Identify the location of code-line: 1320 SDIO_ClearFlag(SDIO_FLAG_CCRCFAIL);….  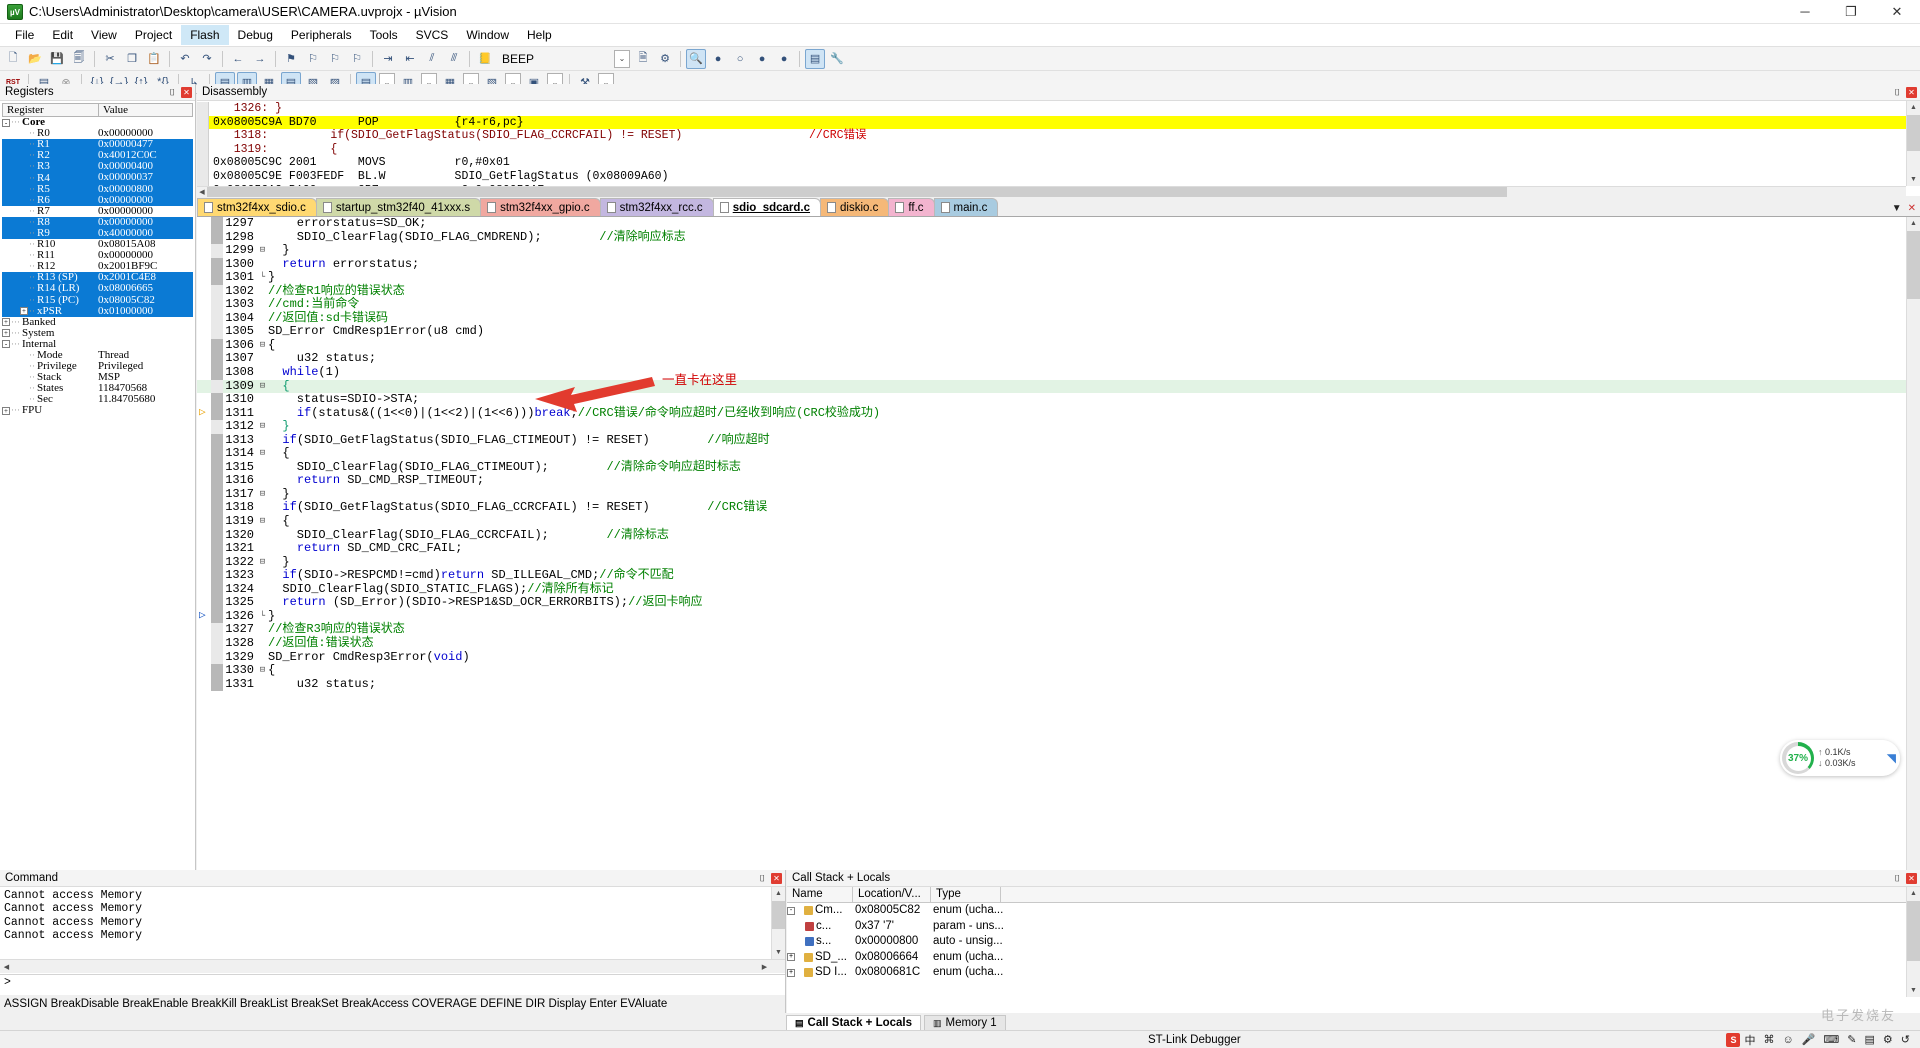
(1051, 535).